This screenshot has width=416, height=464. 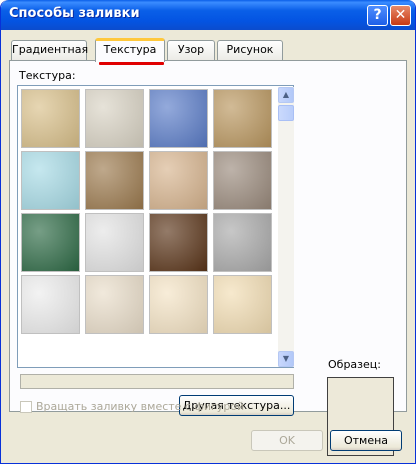 I want to click on texture-tile-papyrus, so click(x=50, y=118).